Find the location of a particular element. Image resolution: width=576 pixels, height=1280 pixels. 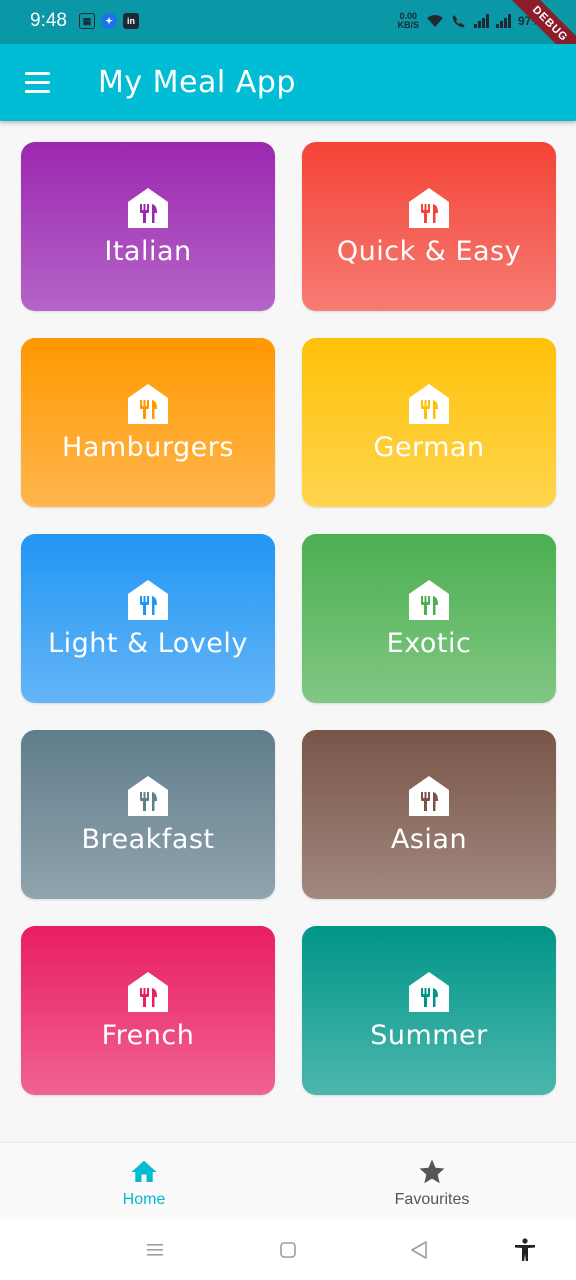

app-title: My Meal App is located at coordinates (197, 82).